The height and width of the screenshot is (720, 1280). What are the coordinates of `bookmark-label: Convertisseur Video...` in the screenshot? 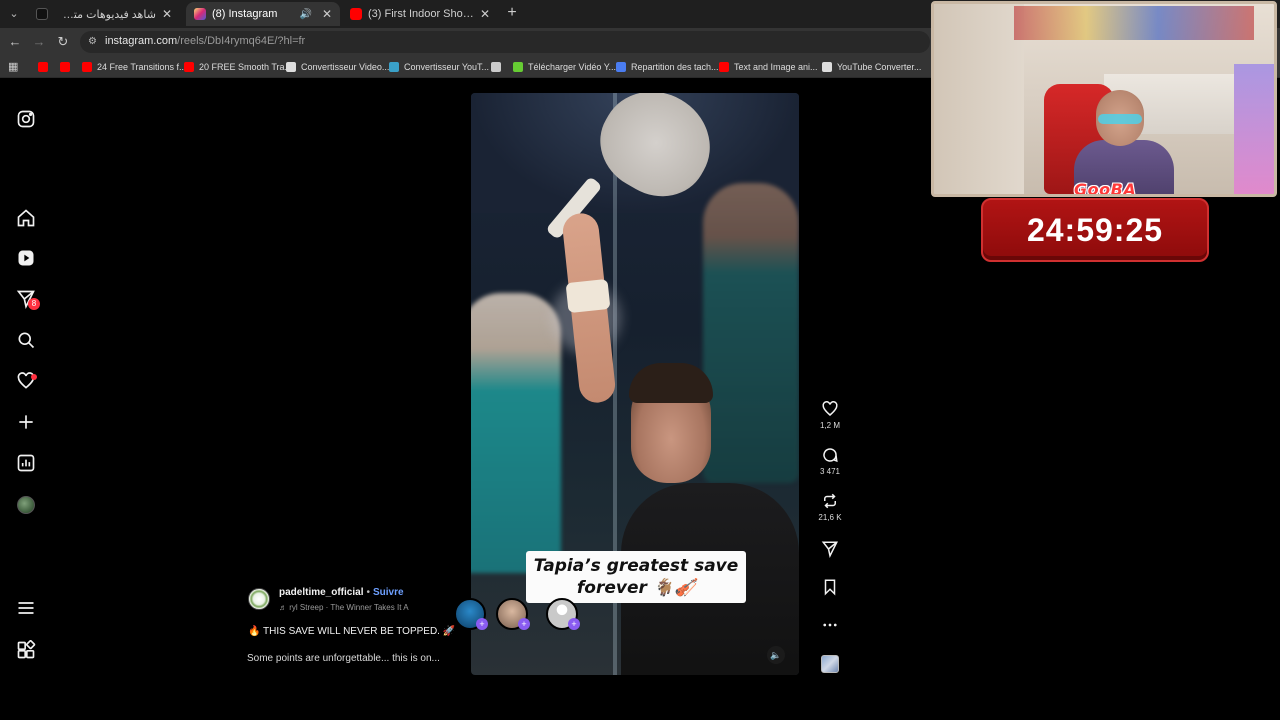 It's located at (345, 67).